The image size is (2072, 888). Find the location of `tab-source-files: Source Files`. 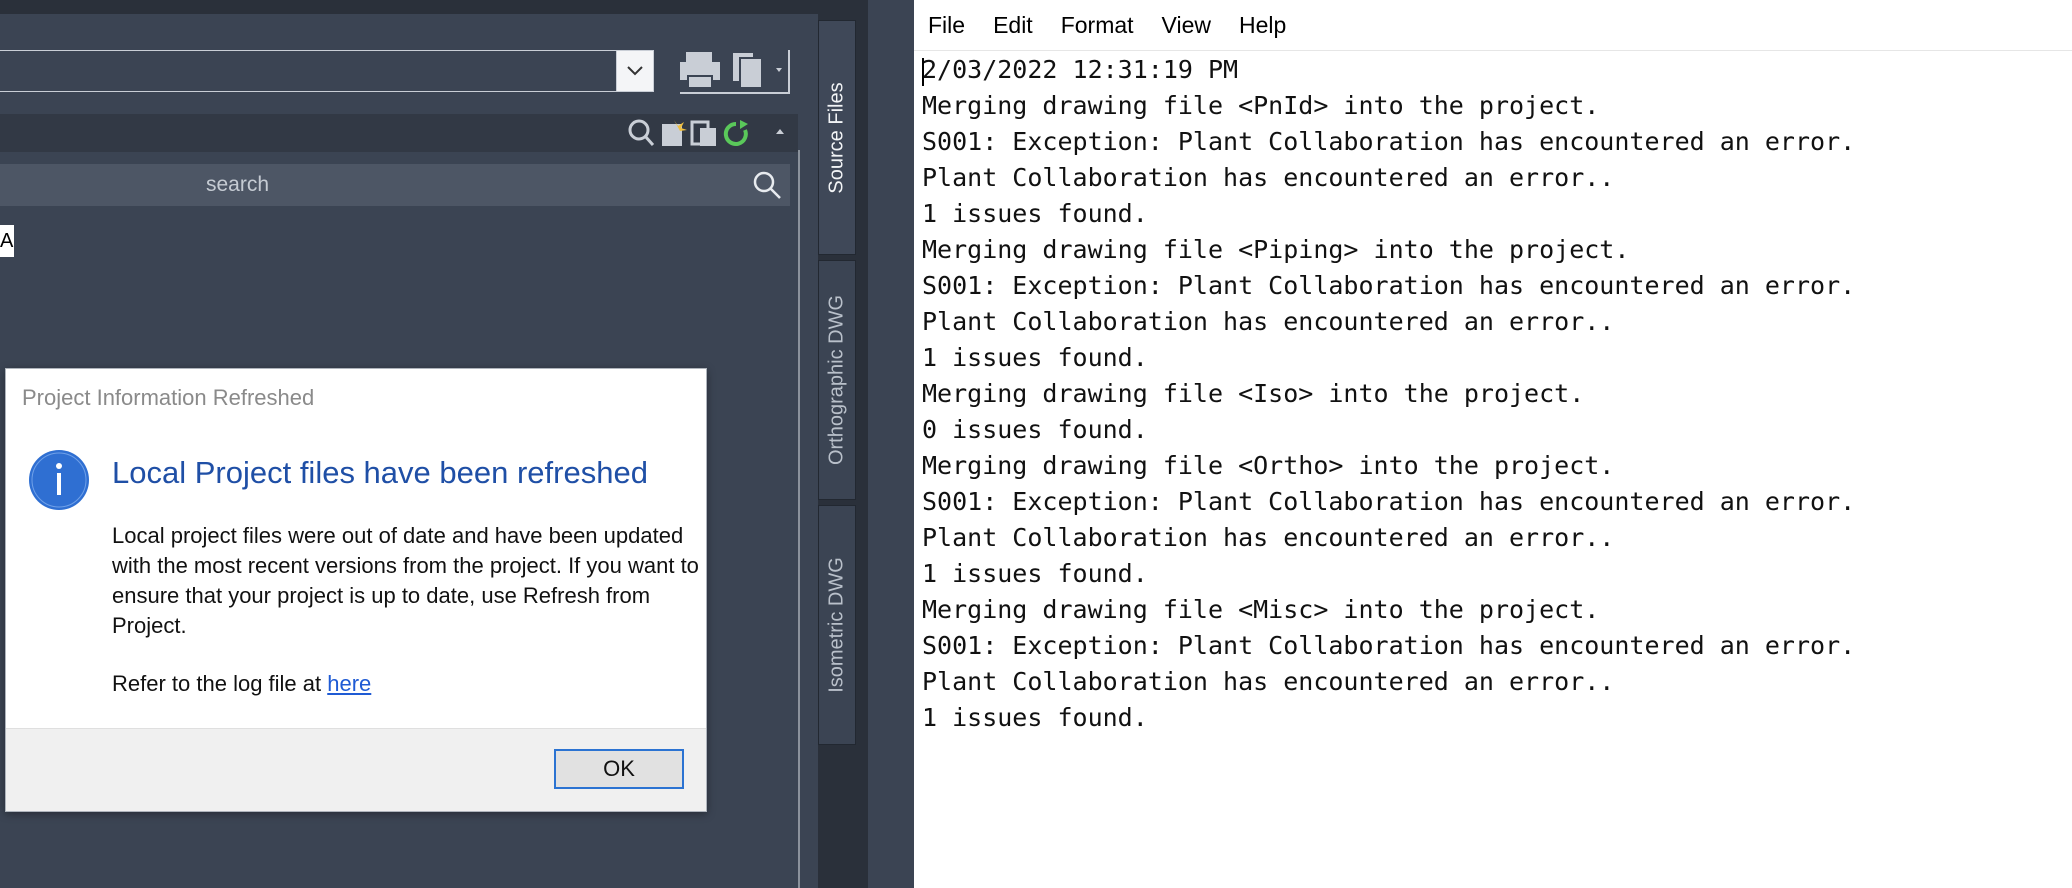

tab-source-files: Source Files is located at coordinates (837, 137).